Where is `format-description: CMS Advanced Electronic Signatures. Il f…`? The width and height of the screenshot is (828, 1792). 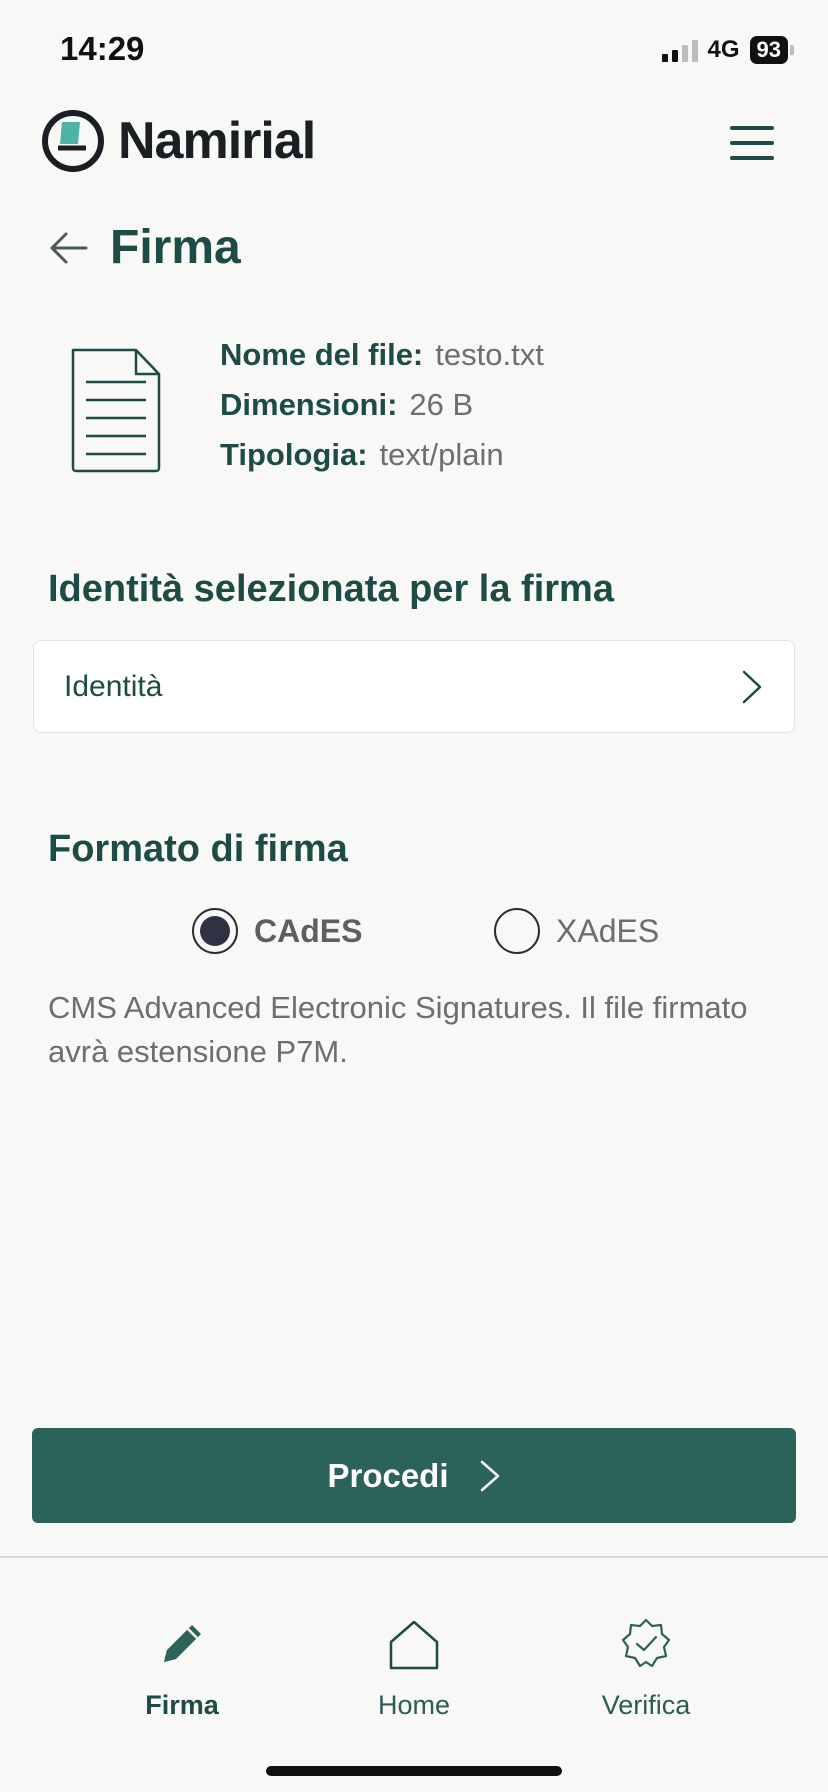 format-description: CMS Advanced Electronic Signatures. Il f… is located at coordinates (398, 1029).